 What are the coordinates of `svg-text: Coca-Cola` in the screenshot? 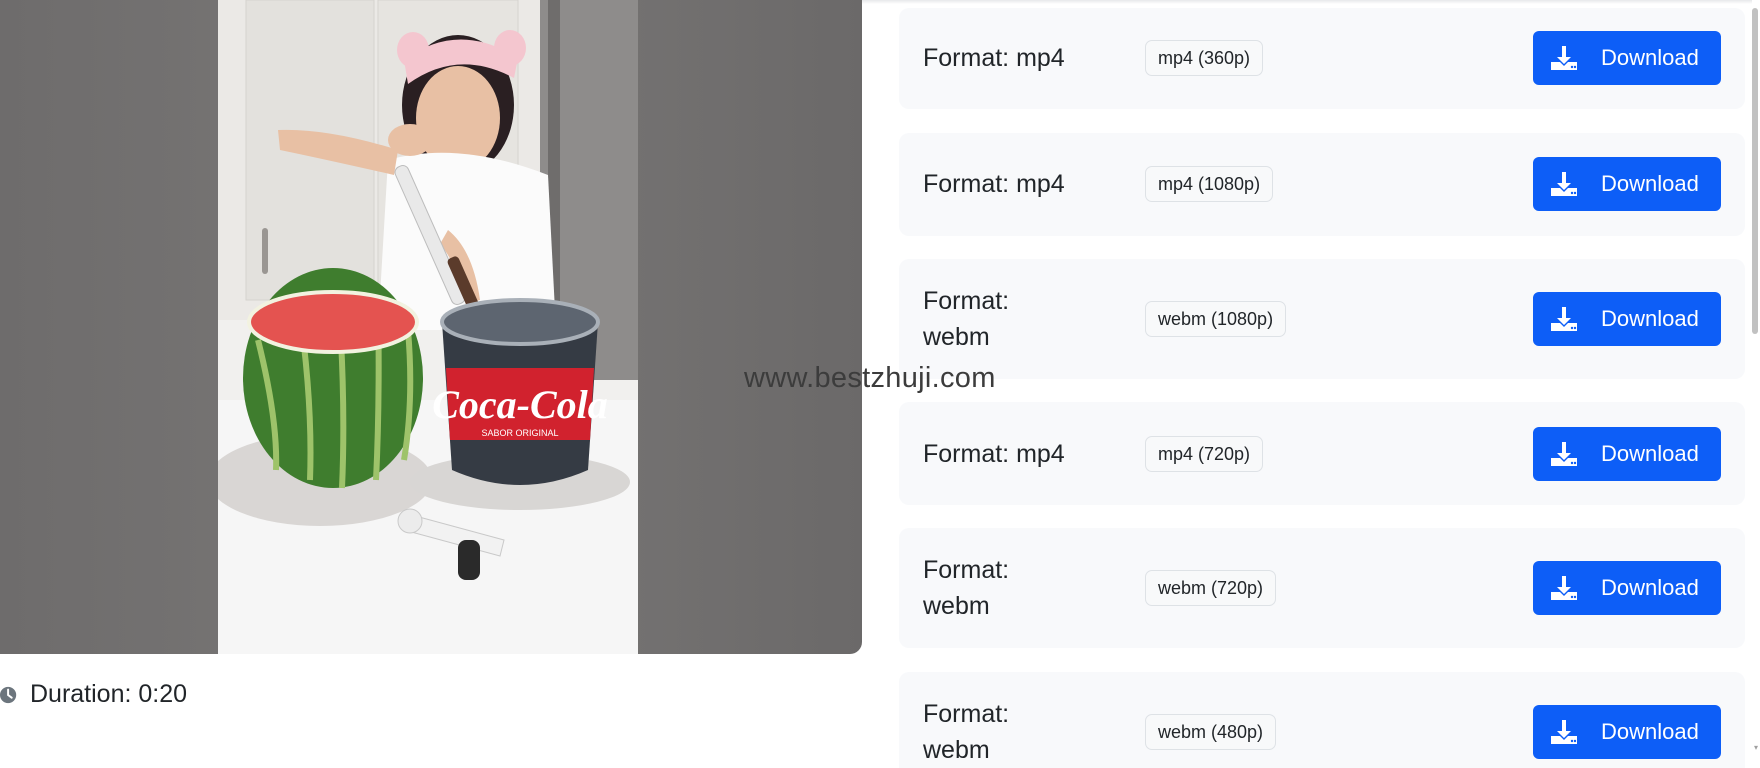 It's located at (520, 404).